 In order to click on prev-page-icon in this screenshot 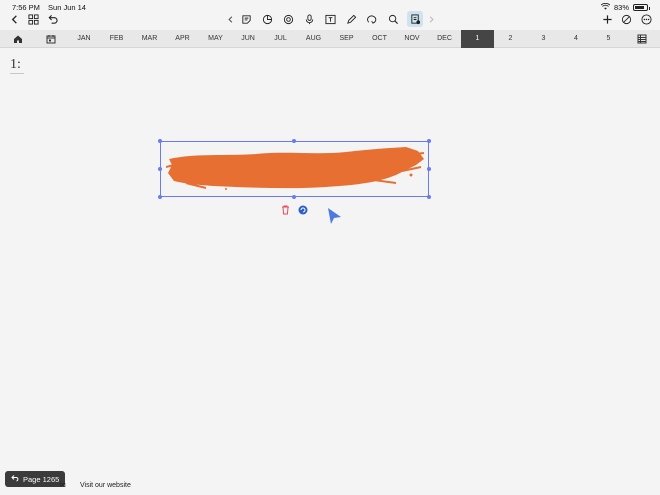, I will do `click(230, 19)`.